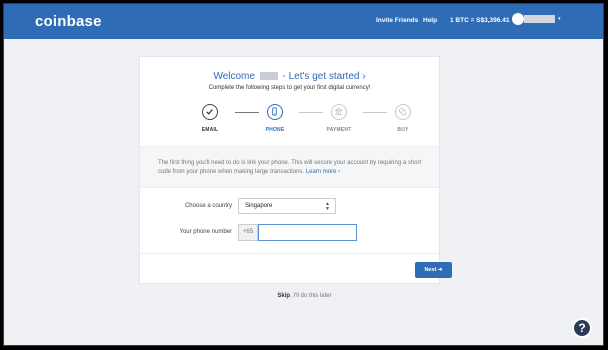  Describe the element at coordinates (539, 19) in the screenshot. I see `username-redacted` at that location.